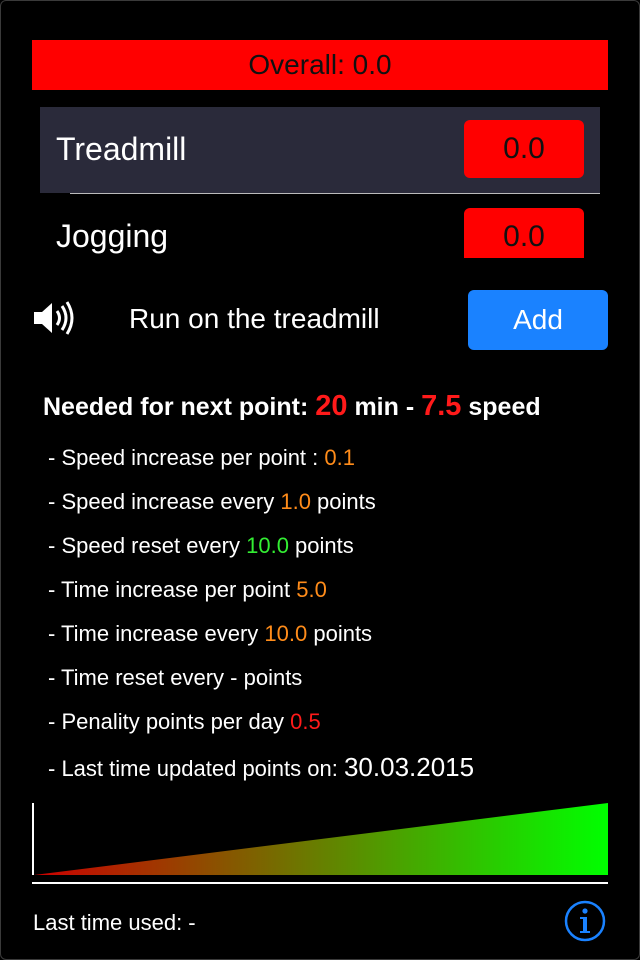 The image size is (640, 960). Describe the element at coordinates (196, 768) in the screenshot. I see `detail-label: - Last time updated points on:` at that location.